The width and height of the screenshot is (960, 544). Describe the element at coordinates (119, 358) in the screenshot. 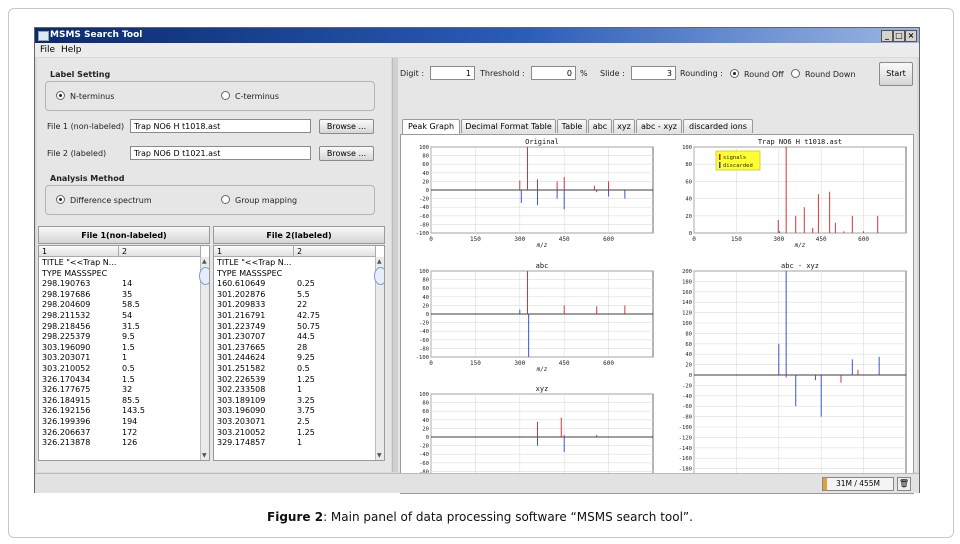

I see `table-row: 303.203071 1` at that location.